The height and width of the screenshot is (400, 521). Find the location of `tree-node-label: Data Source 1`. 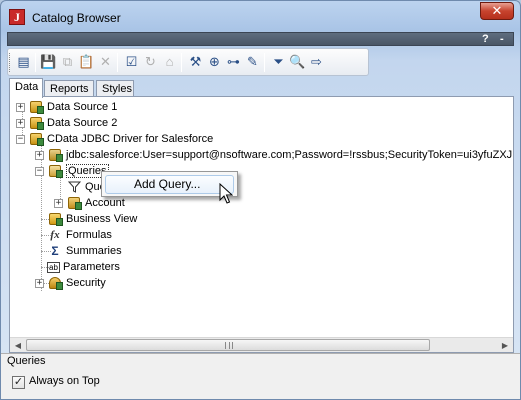

tree-node-label: Data Source 1 is located at coordinates (82, 107).